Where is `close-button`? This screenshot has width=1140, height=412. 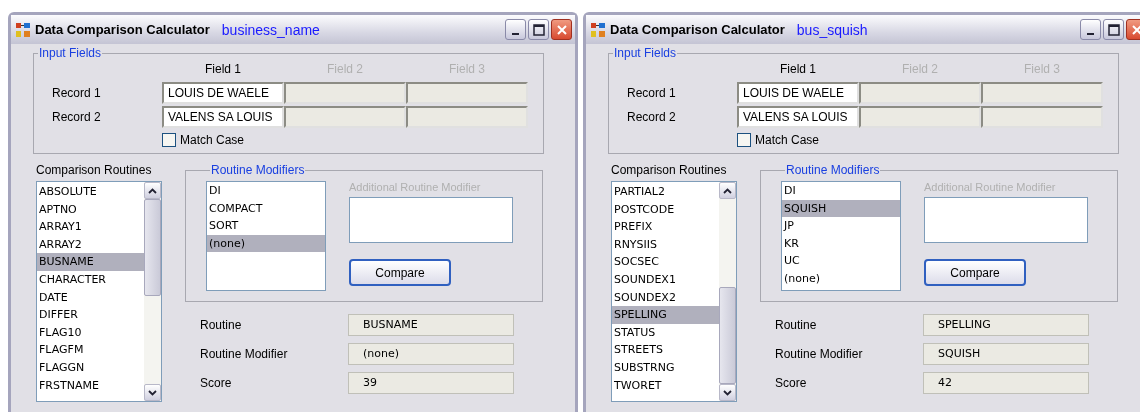
close-button is located at coordinates (561, 29).